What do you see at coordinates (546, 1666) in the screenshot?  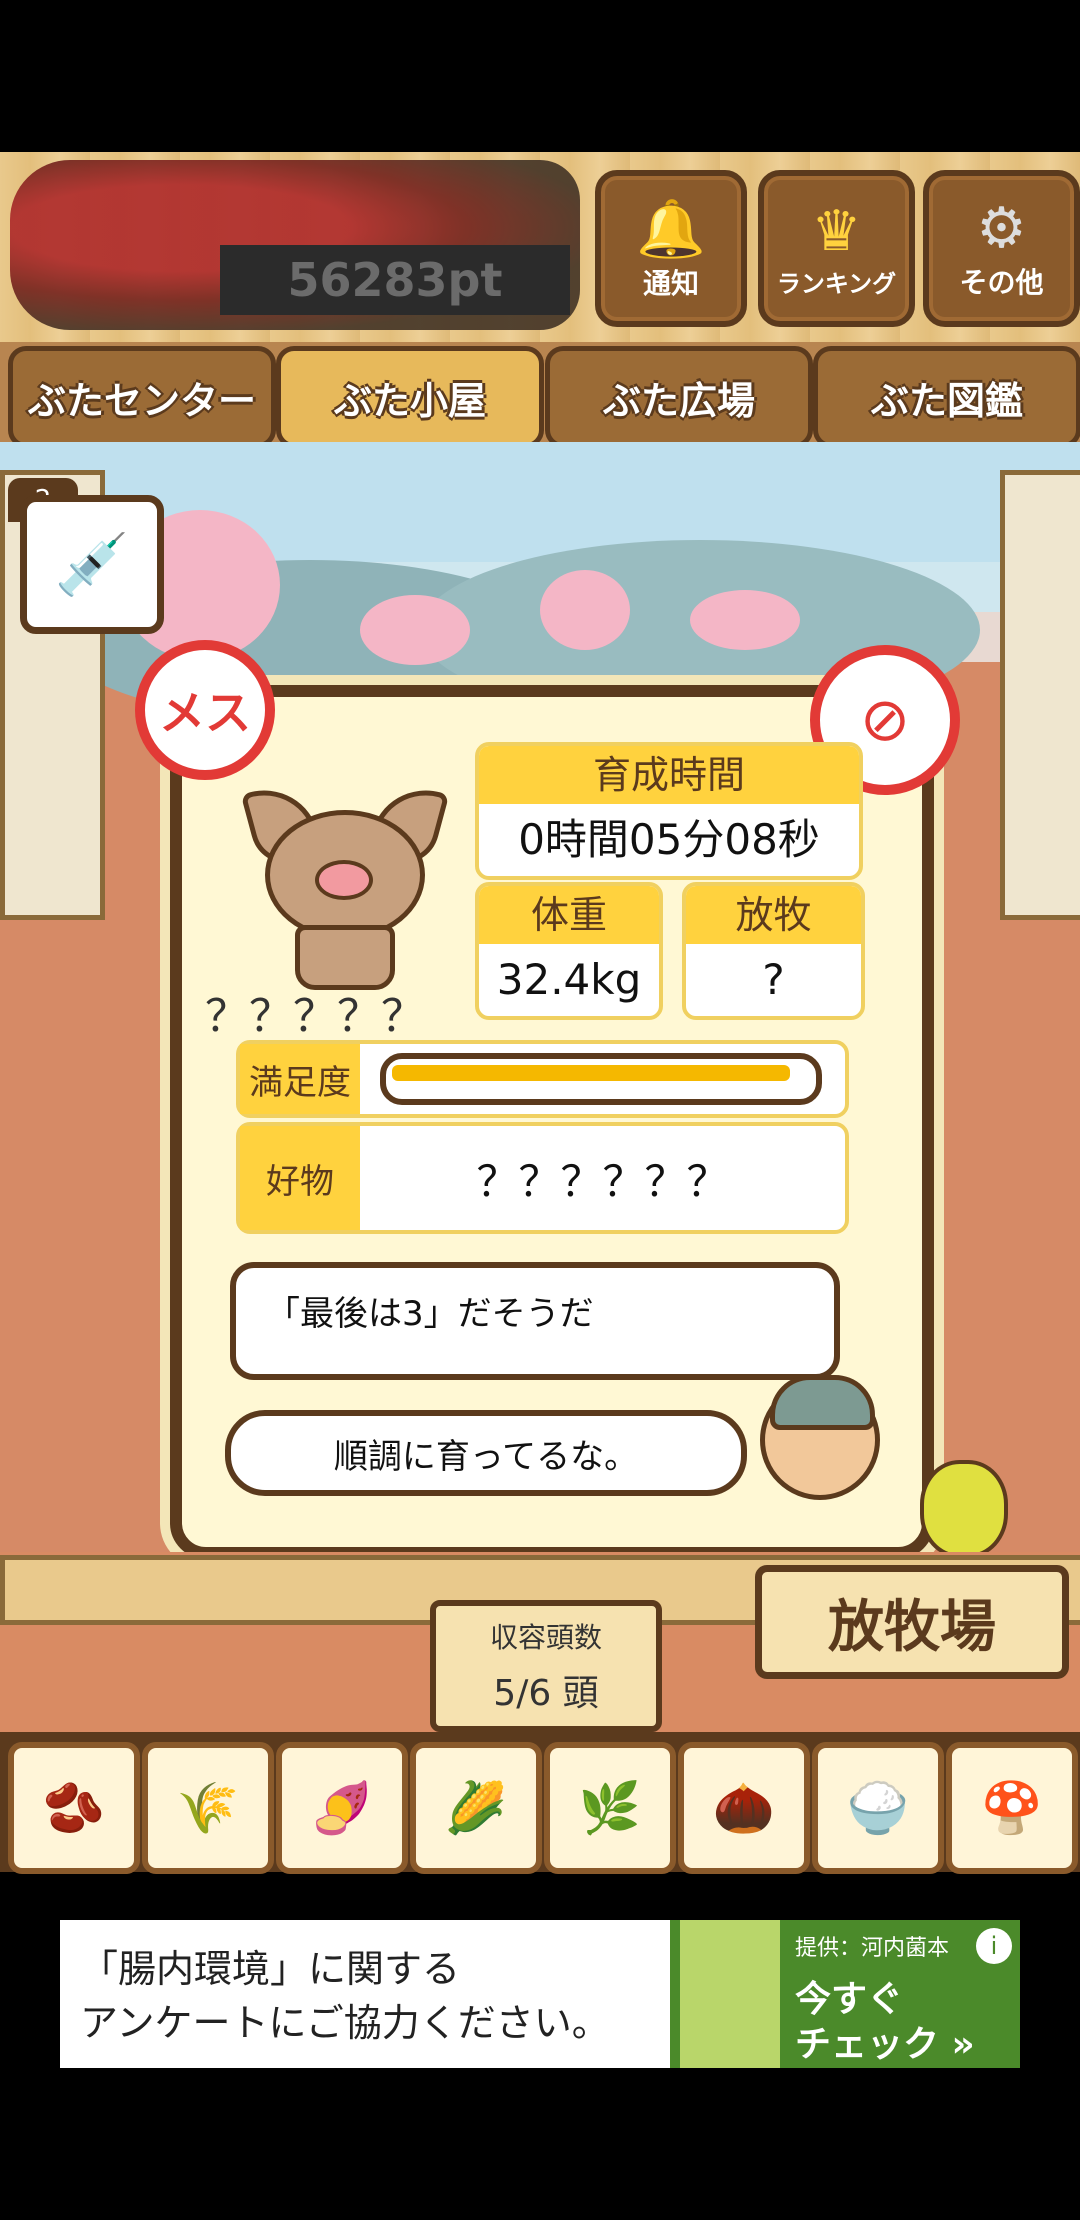 I see `capacity-sign: 収容頭数 5/6 頭` at bounding box center [546, 1666].